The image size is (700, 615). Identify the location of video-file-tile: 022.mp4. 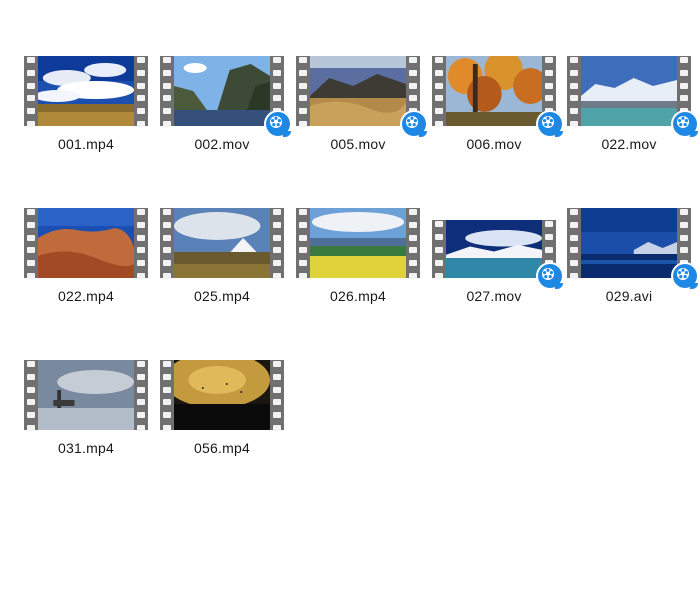
(86, 263).